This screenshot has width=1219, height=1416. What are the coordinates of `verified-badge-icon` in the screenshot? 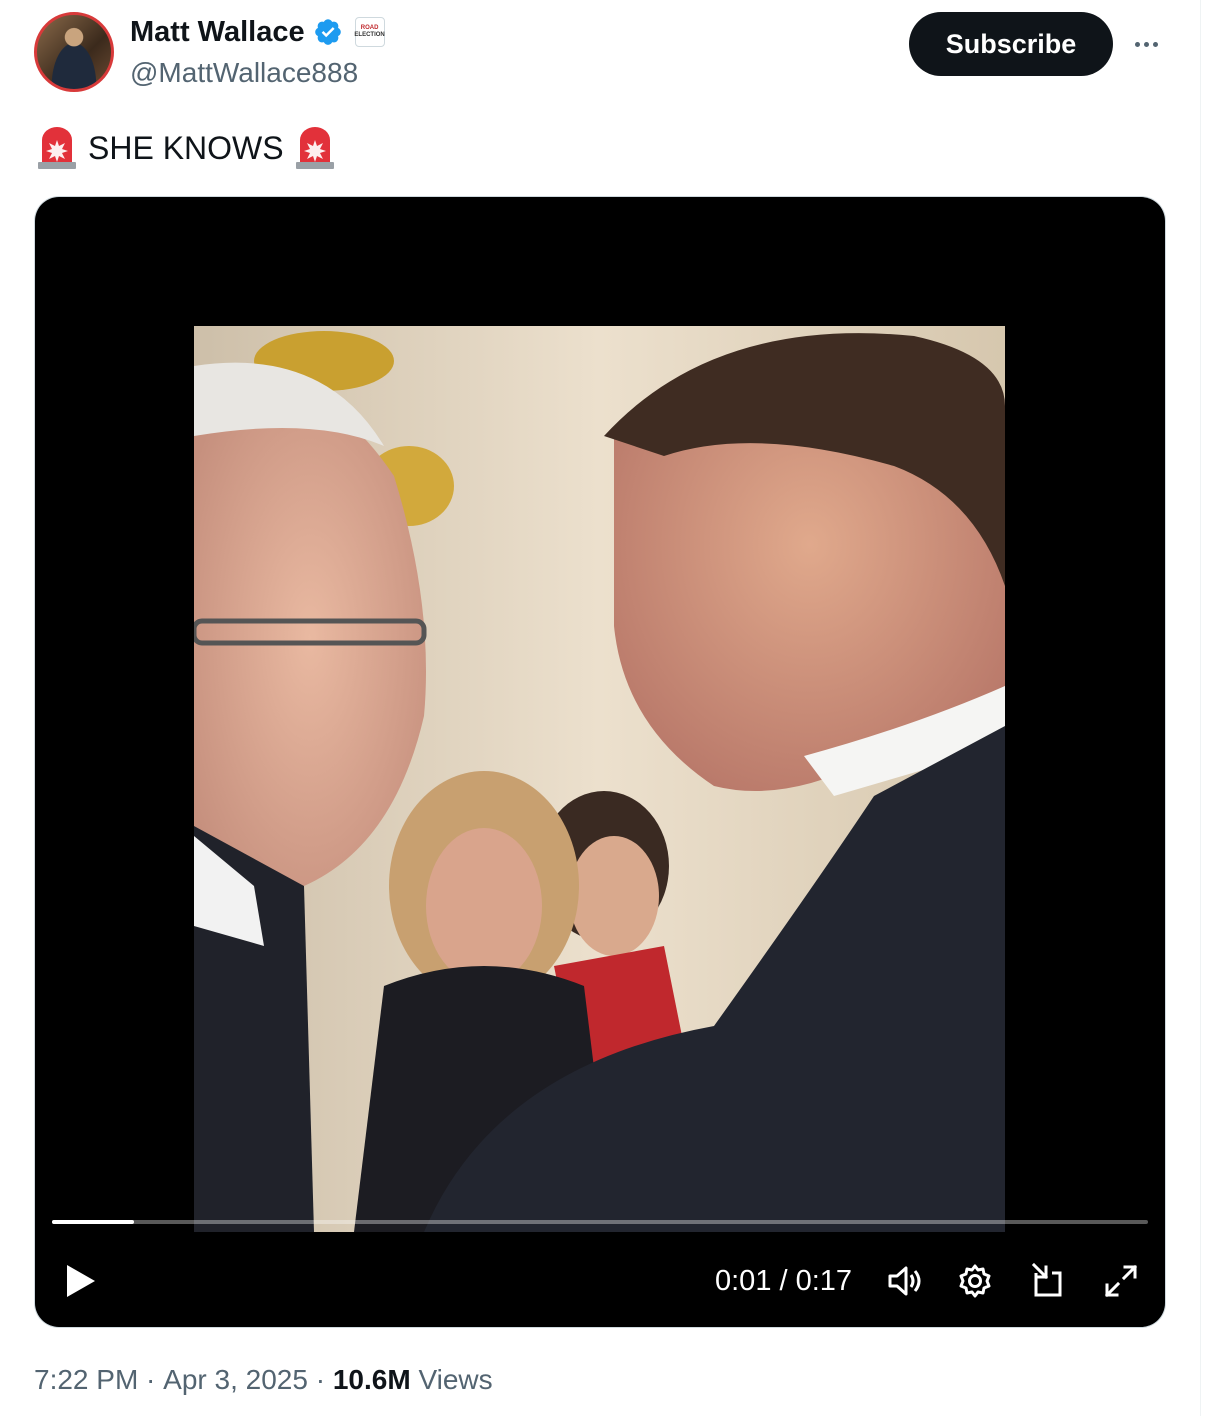 It's located at (327, 32).